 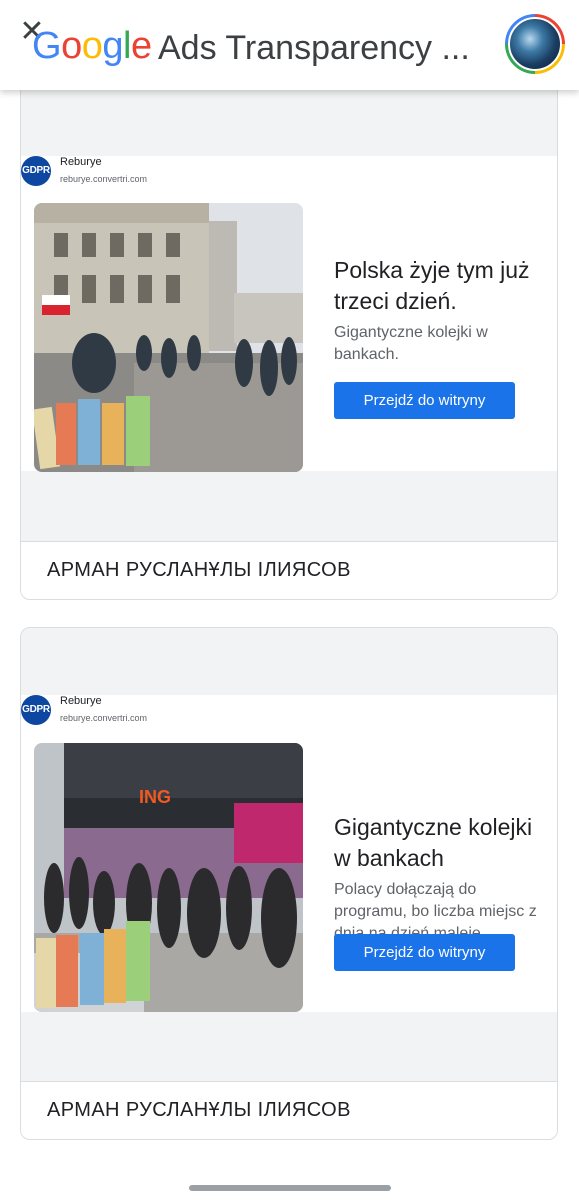 What do you see at coordinates (432, 285) in the screenshot?
I see `ad-headline: Polska żyje tym już trzeci dzień.` at bounding box center [432, 285].